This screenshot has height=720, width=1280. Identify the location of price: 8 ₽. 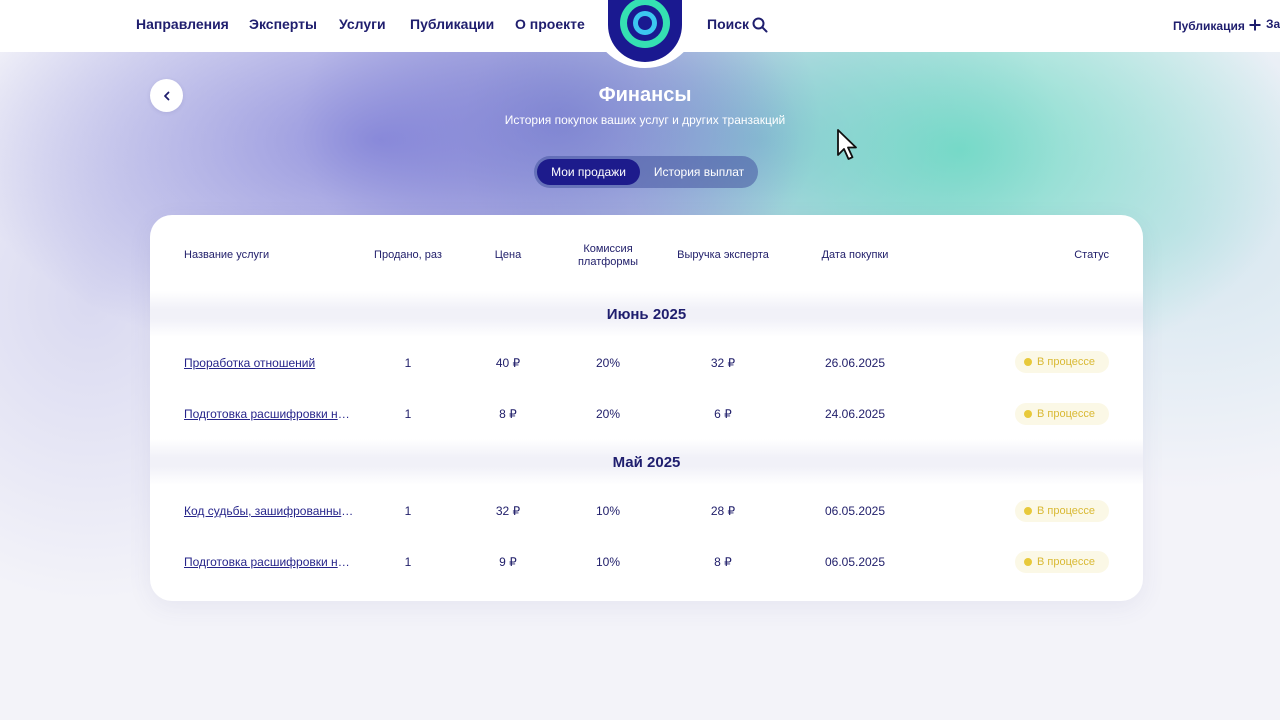
(508, 414).